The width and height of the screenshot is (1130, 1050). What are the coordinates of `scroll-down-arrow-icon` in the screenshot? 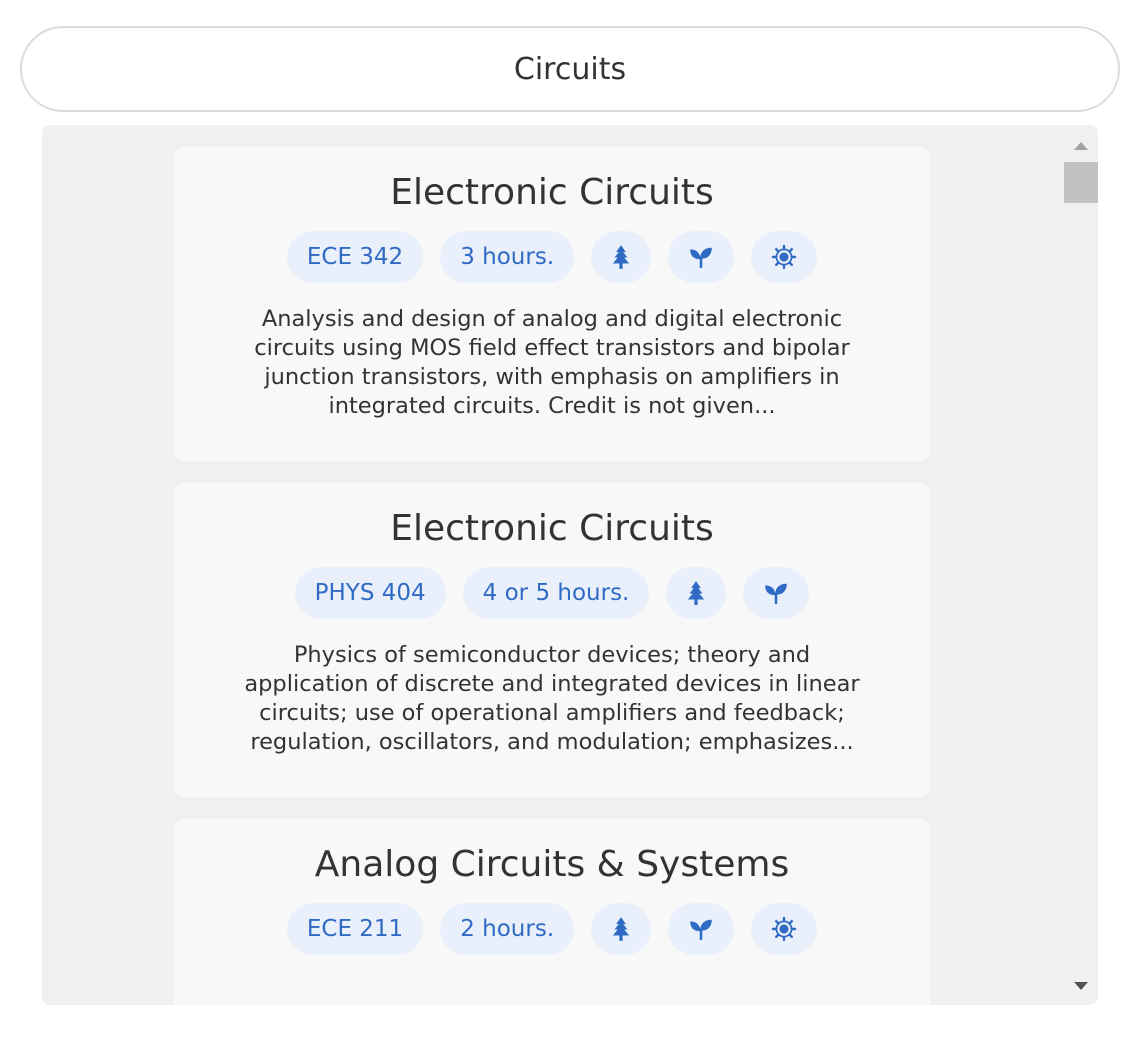 It's located at (1081, 986).